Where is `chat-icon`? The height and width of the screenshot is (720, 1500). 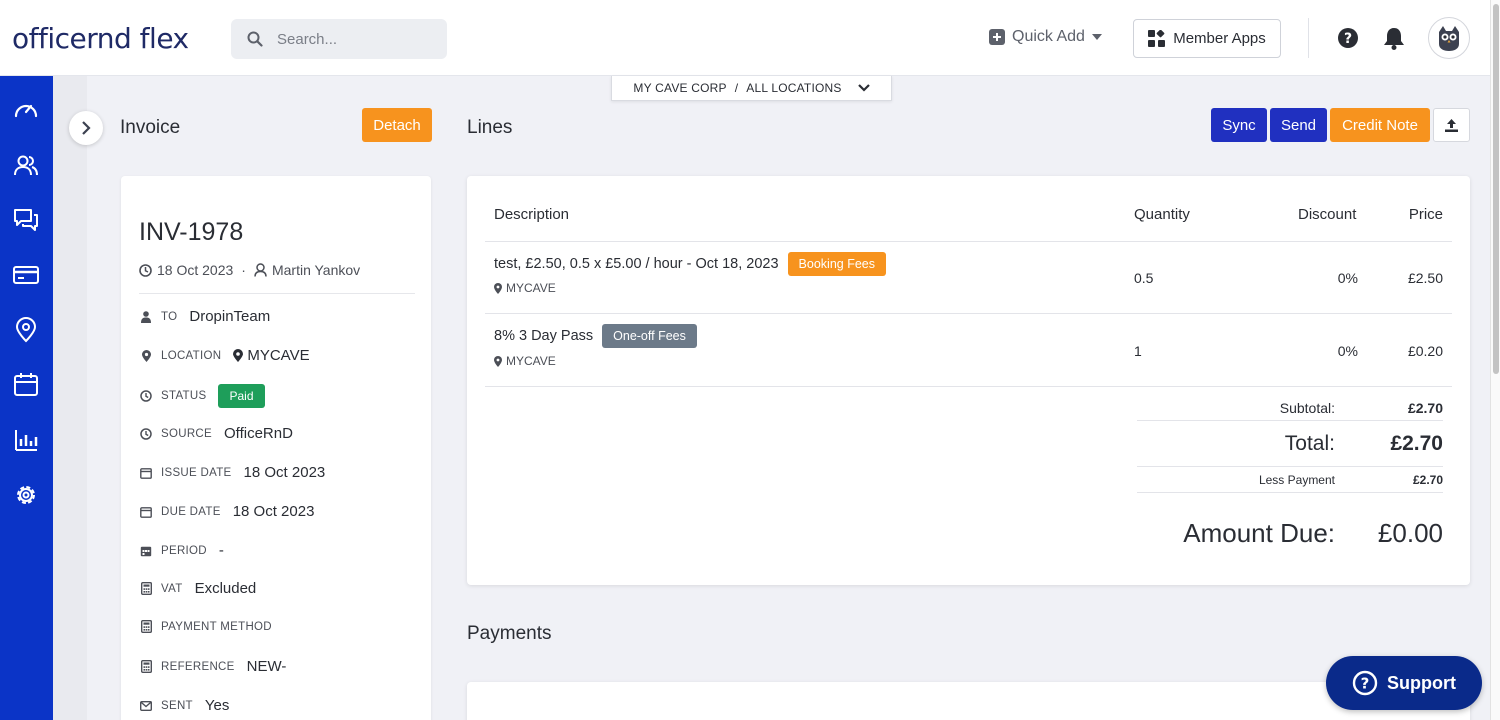 chat-icon is located at coordinates (26, 220).